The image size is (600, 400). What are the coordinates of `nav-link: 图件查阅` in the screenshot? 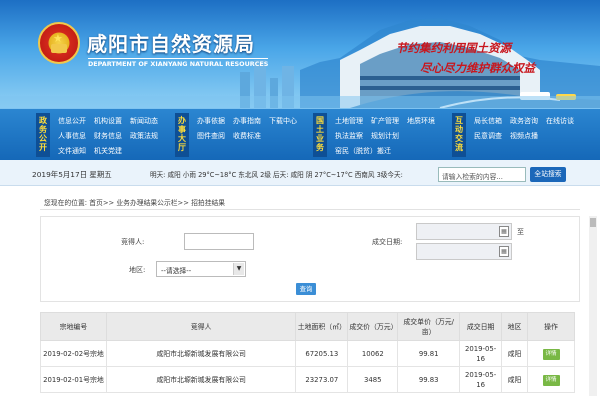 It's located at (211, 136).